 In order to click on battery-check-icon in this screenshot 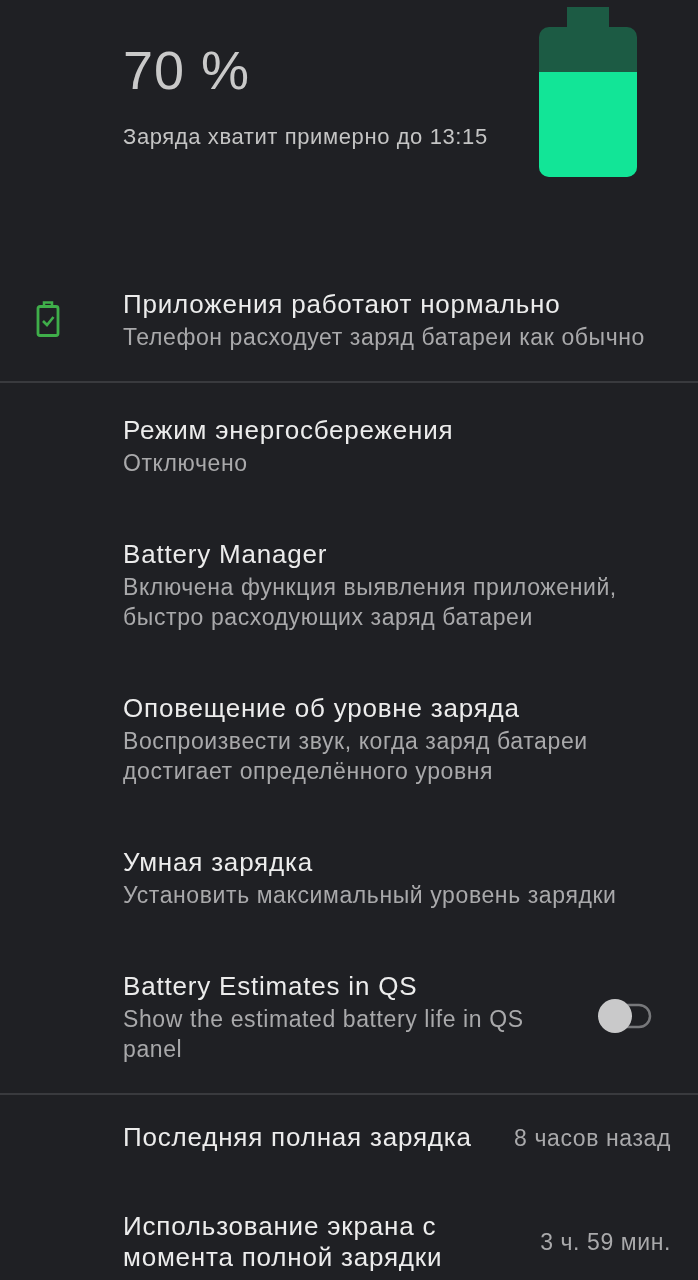, I will do `click(48, 319)`.